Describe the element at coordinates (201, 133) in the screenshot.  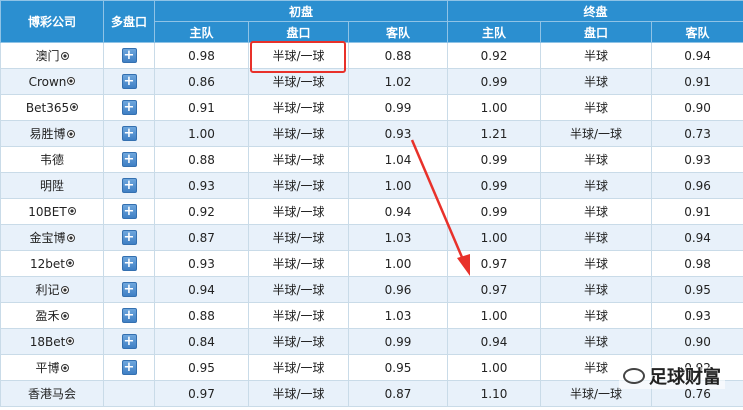
I see `cell-i-home: 1.00` at that location.